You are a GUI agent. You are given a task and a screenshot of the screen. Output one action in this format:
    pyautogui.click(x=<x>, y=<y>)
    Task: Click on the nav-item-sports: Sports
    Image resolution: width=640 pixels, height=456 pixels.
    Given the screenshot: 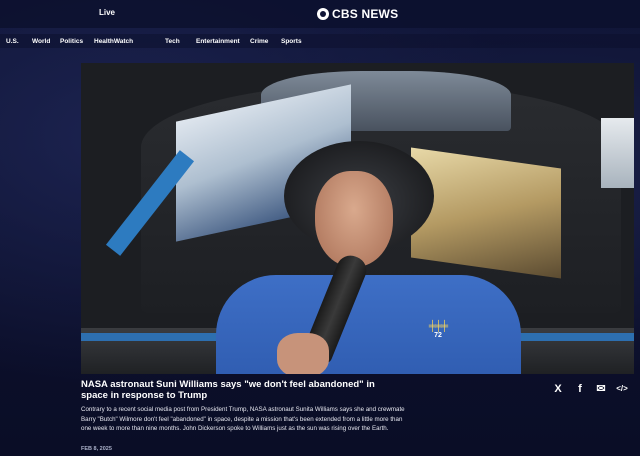 What is the action you would take?
    pyautogui.click(x=291, y=41)
    